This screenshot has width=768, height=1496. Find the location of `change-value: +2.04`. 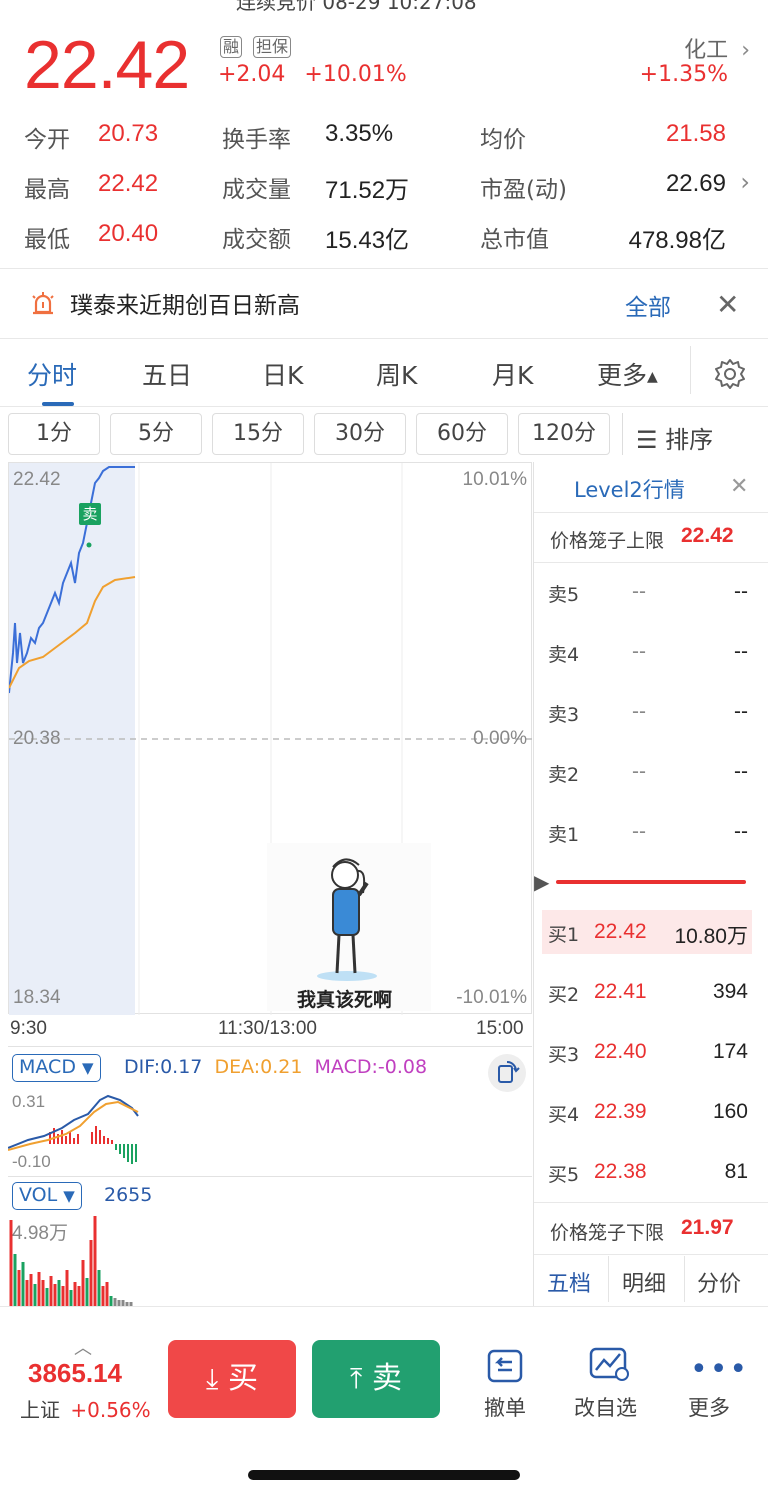

change-value: +2.04 is located at coordinates (252, 74).